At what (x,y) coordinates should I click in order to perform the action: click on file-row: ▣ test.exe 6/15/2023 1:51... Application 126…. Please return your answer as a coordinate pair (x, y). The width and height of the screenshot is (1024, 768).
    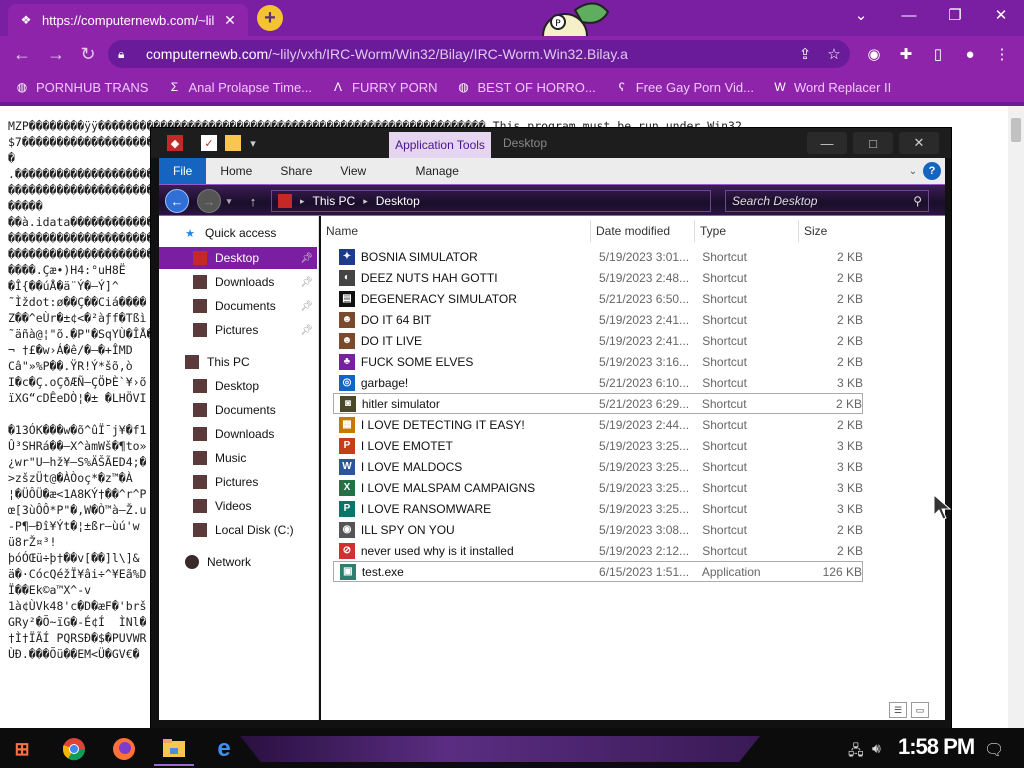
    Looking at the image, I should click on (598, 571).